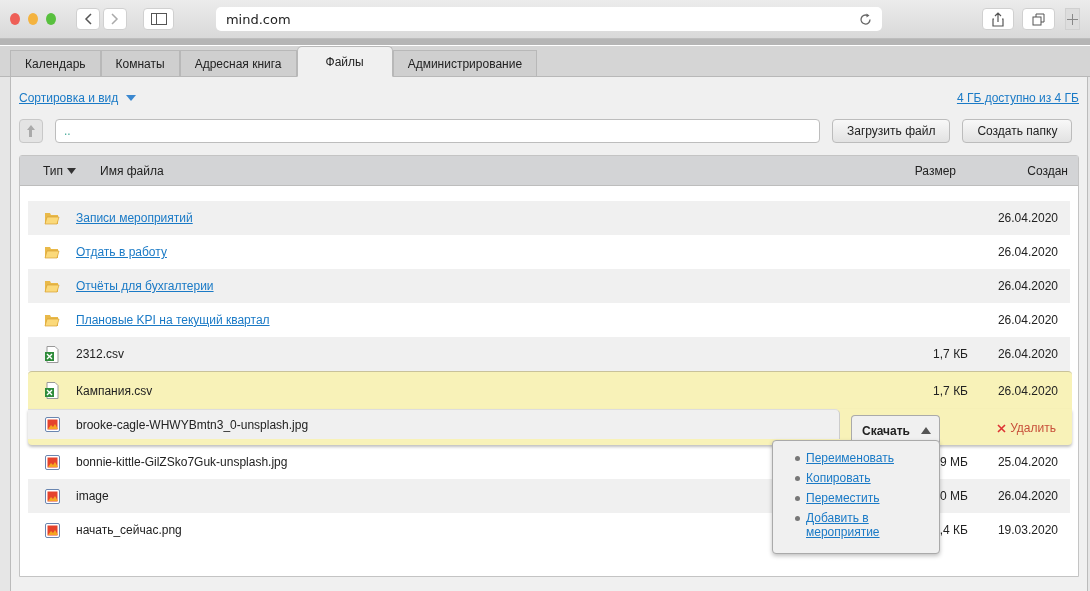  I want to click on file-name: brooke-cagle-WHWYBmtn3_0-unsplash.jpg, so click(192, 424).